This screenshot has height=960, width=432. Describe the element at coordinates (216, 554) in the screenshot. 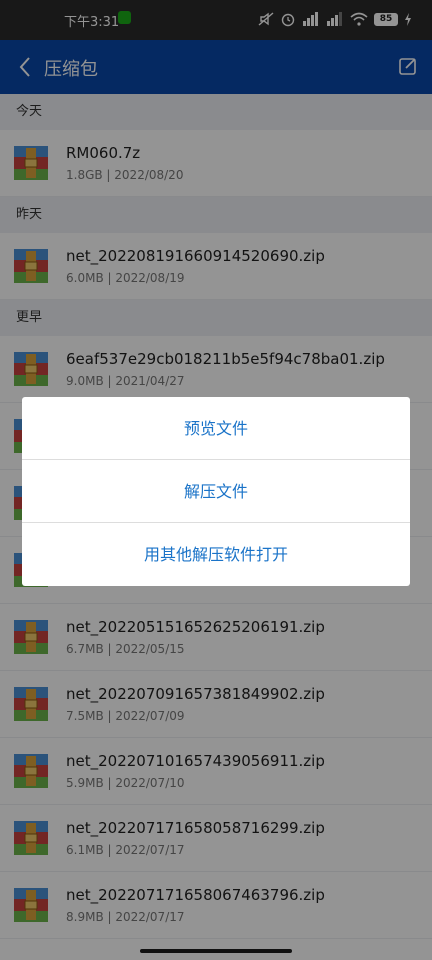

I see `open-with-other-app-button: 用其他解压软件打开` at that location.